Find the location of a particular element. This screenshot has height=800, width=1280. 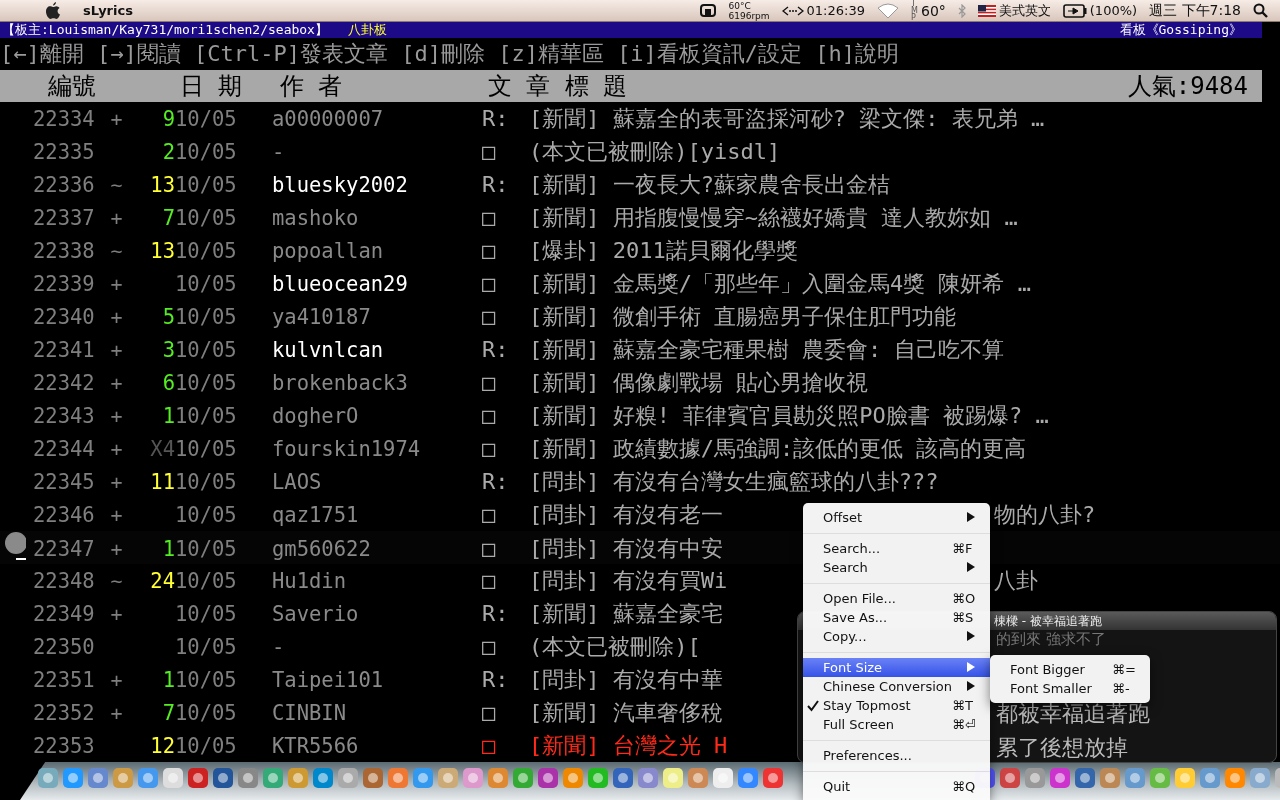

push-count: 7 is located at coordinates (168, 712).